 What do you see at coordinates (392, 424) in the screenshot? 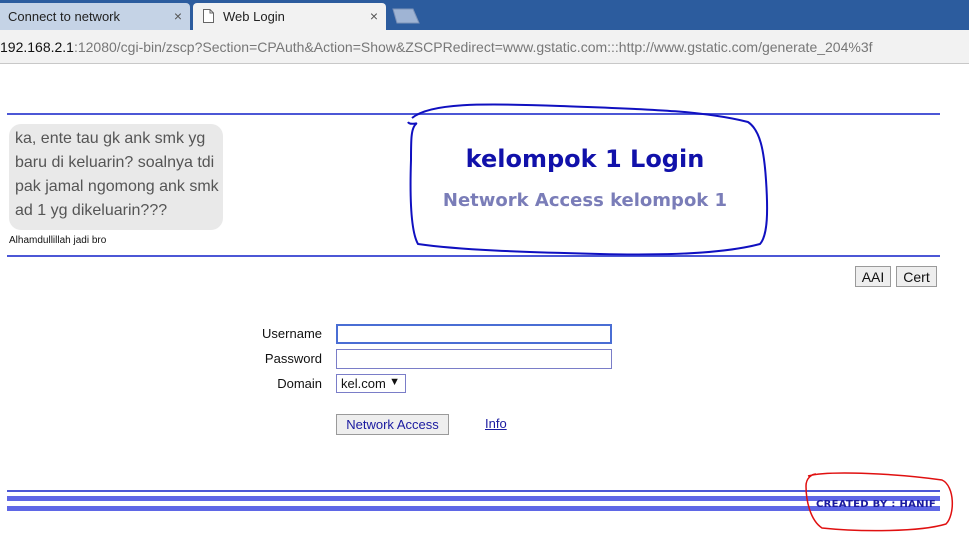
I see `network-access-button: Network Access` at bounding box center [392, 424].